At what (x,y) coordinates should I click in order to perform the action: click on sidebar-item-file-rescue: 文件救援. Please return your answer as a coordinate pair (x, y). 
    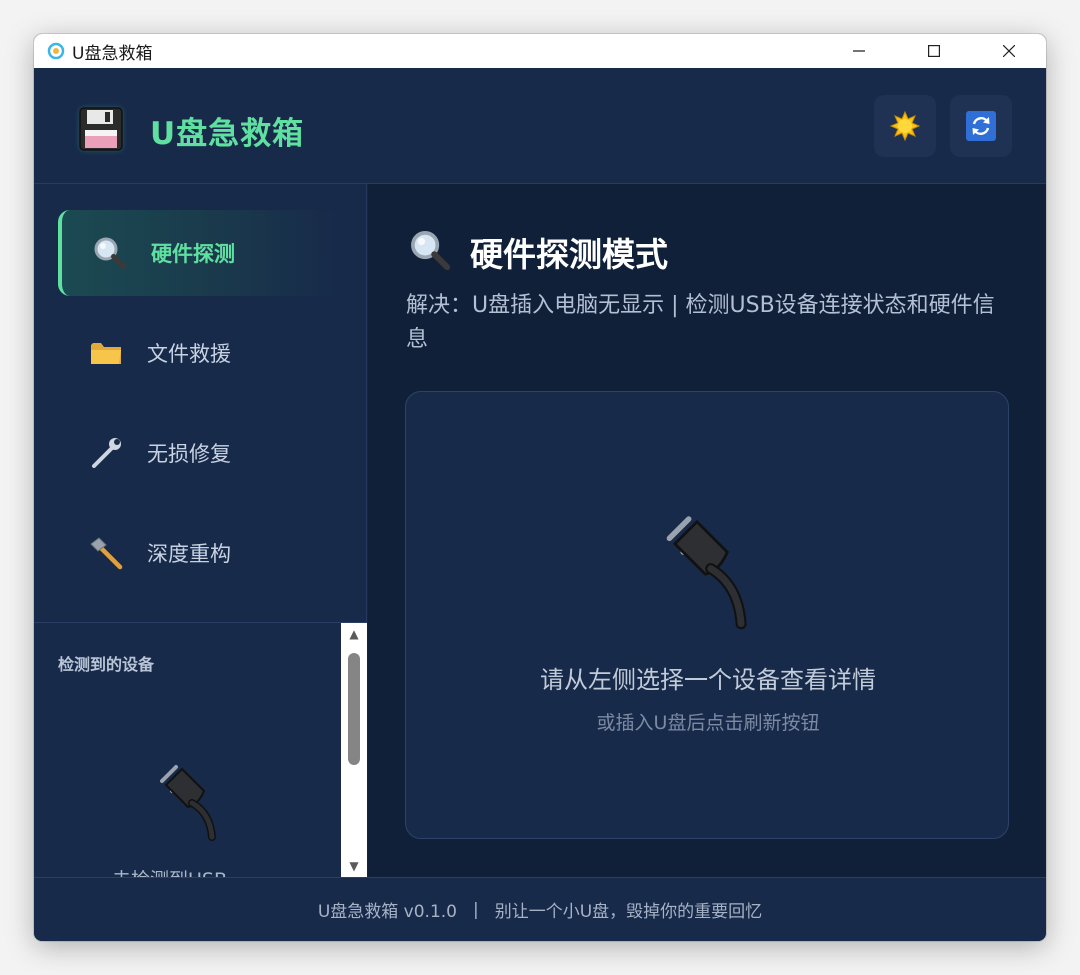
    Looking at the image, I should click on (198, 353).